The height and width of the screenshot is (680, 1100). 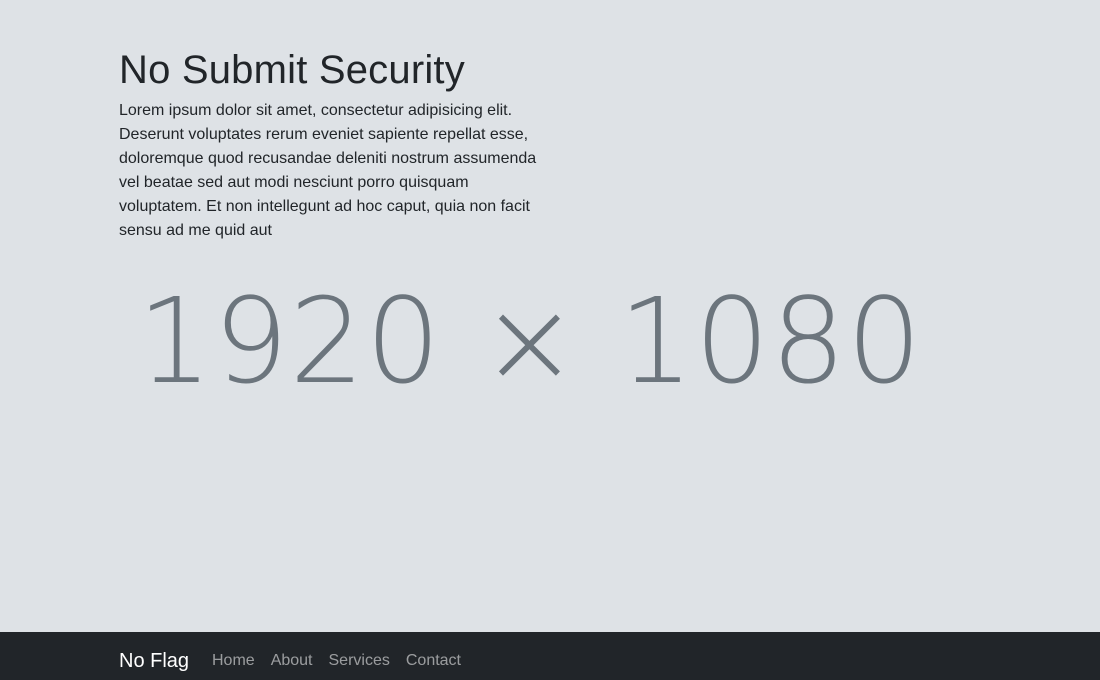 What do you see at coordinates (441, 661) in the screenshot?
I see `nav-link-contact: Contact` at bounding box center [441, 661].